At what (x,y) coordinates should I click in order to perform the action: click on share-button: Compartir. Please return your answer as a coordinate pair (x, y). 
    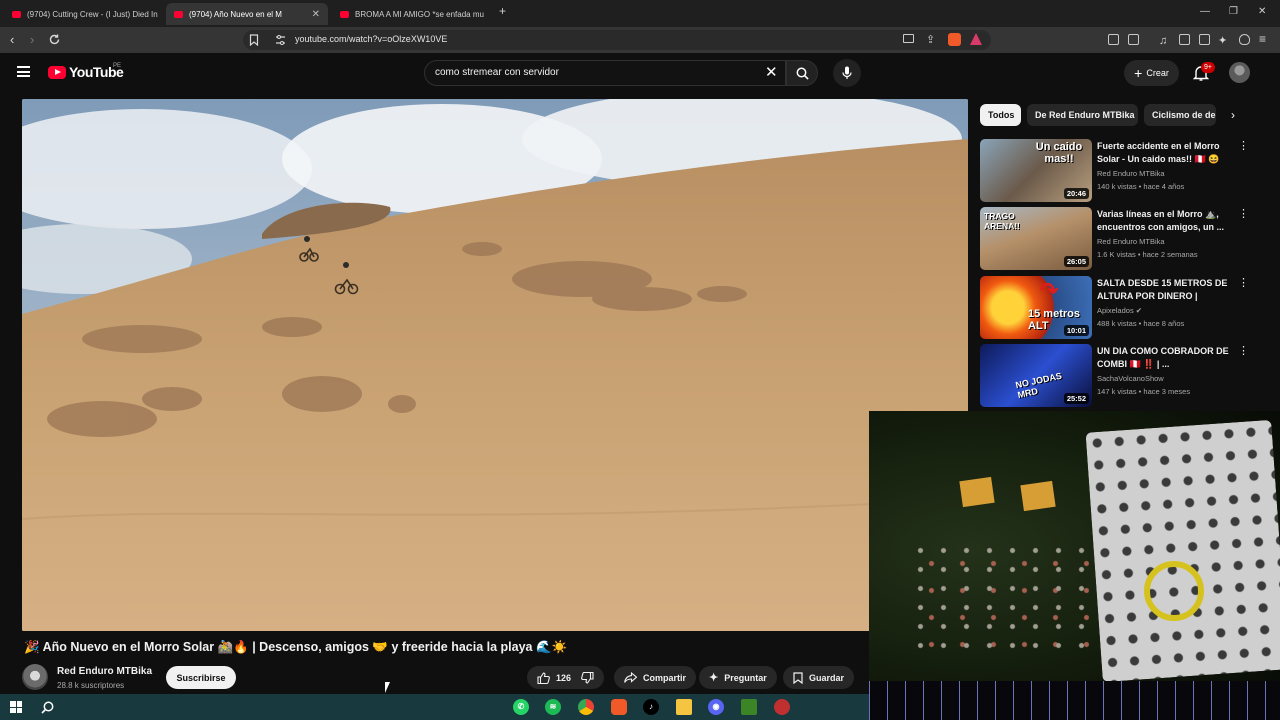
    Looking at the image, I should click on (655, 677).